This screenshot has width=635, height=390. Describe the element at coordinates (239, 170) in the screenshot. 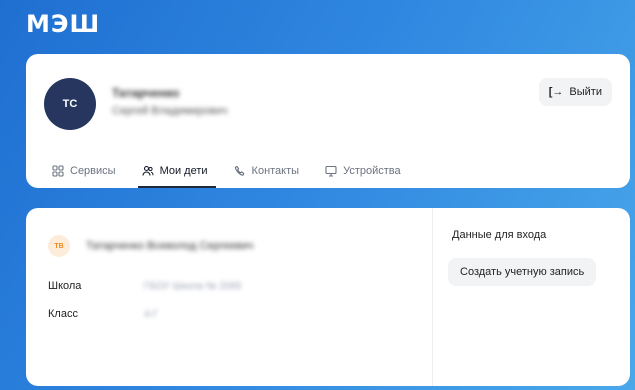

I see `phone-icon` at that location.